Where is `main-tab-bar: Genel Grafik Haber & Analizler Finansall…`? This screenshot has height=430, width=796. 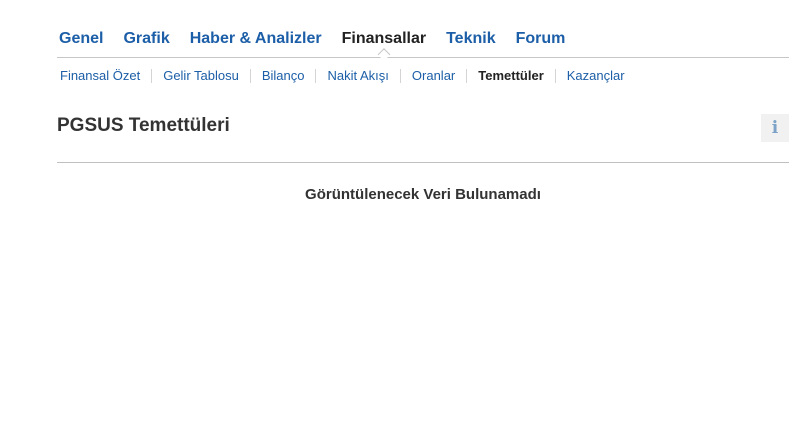 main-tab-bar: Genel Grafik Haber & Analizler Finansall… is located at coordinates (423, 45).